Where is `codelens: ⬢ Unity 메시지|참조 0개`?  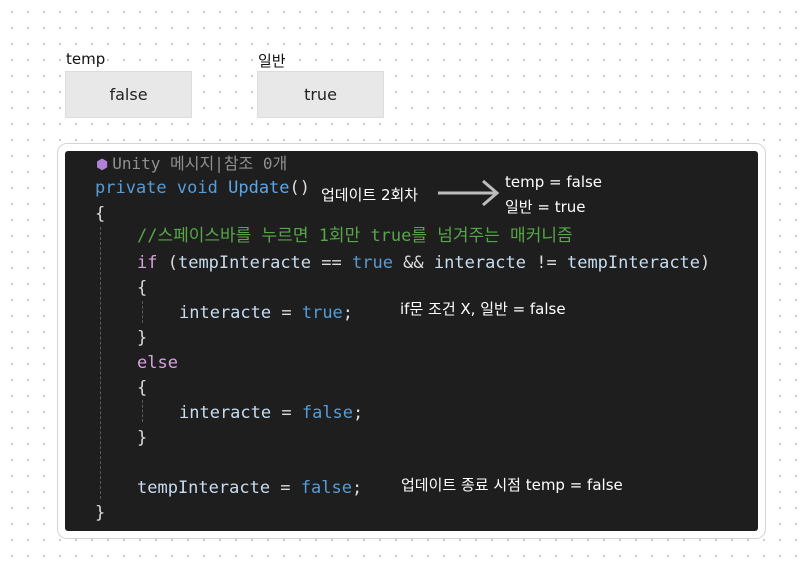 codelens: ⬢ Unity 메시지|참조 0개 is located at coordinates (191, 164).